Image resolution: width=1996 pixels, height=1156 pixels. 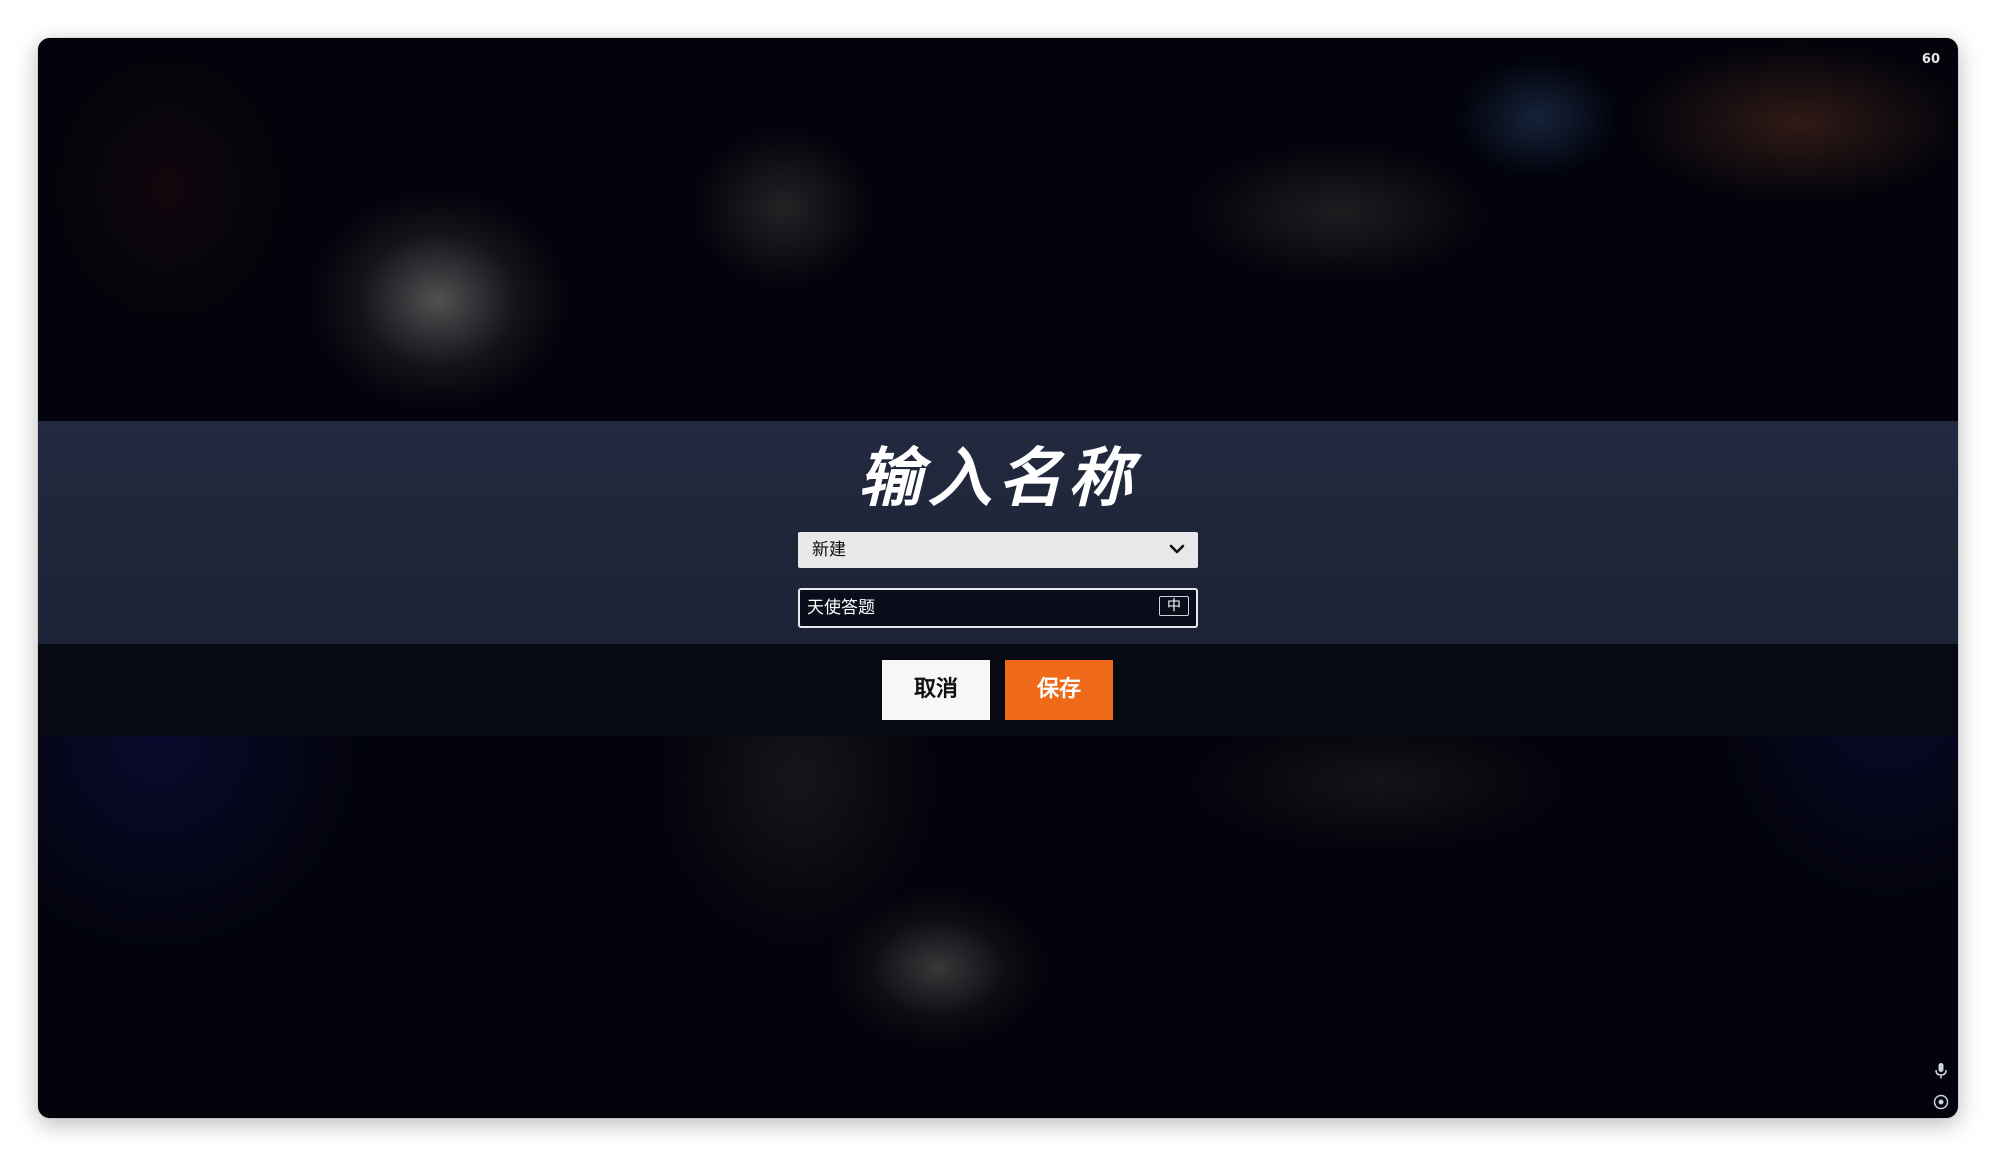 I want to click on fps-counter: 60, so click(x=1930, y=59).